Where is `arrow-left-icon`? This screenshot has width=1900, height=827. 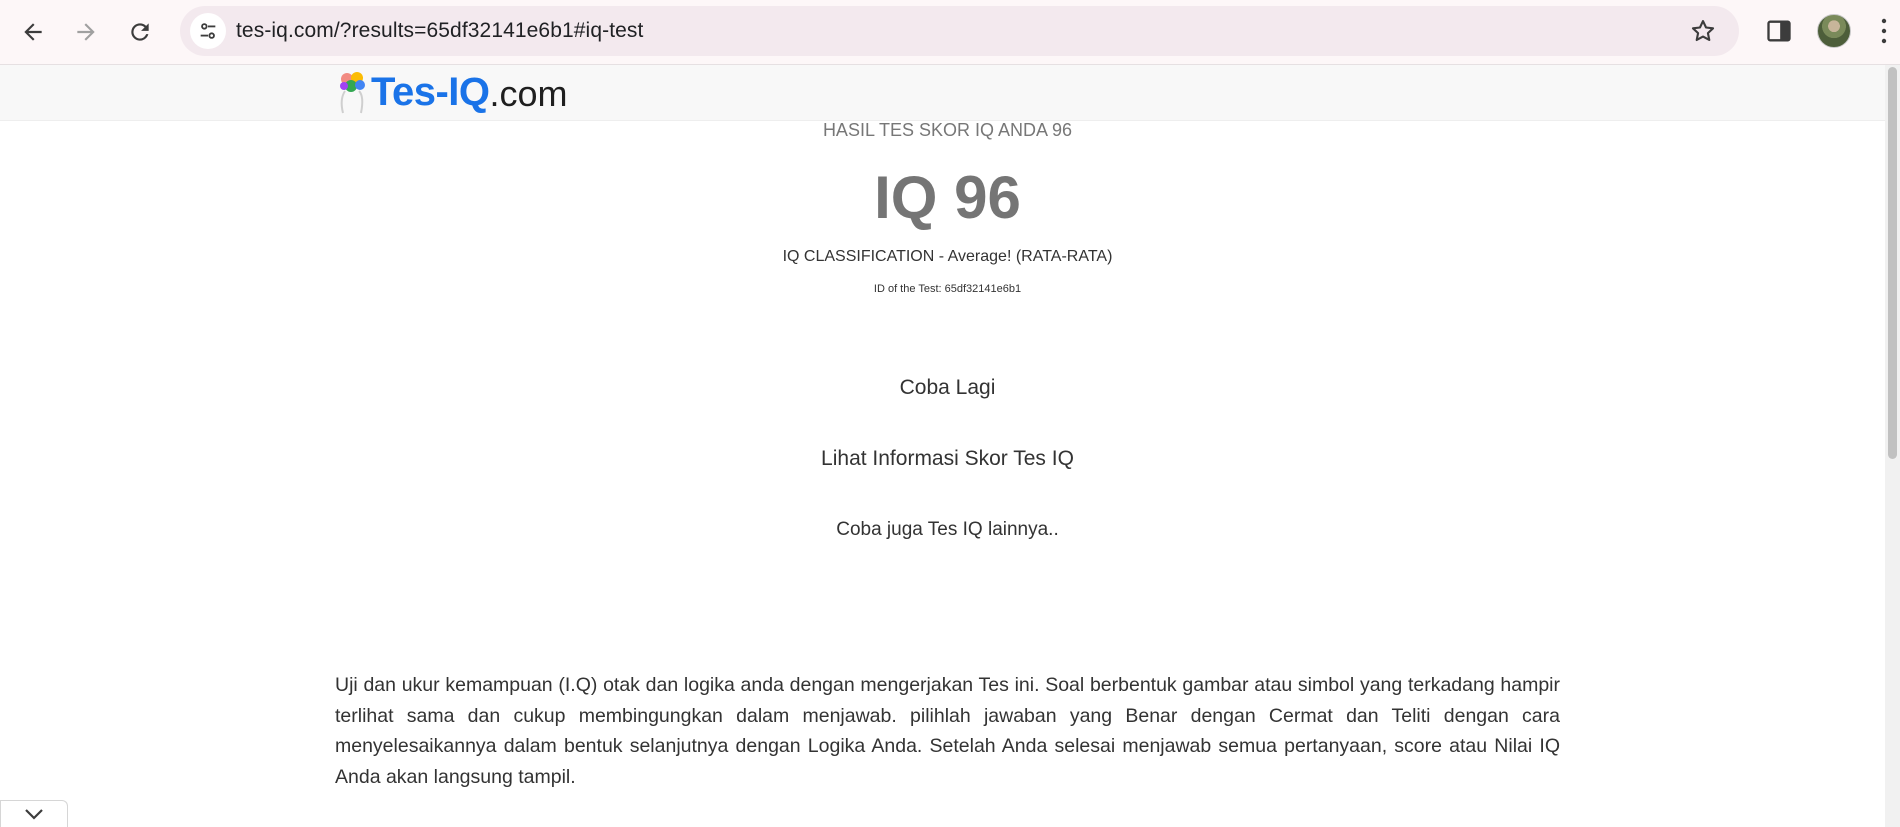 arrow-left-icon is located at coordinates (33, 32).